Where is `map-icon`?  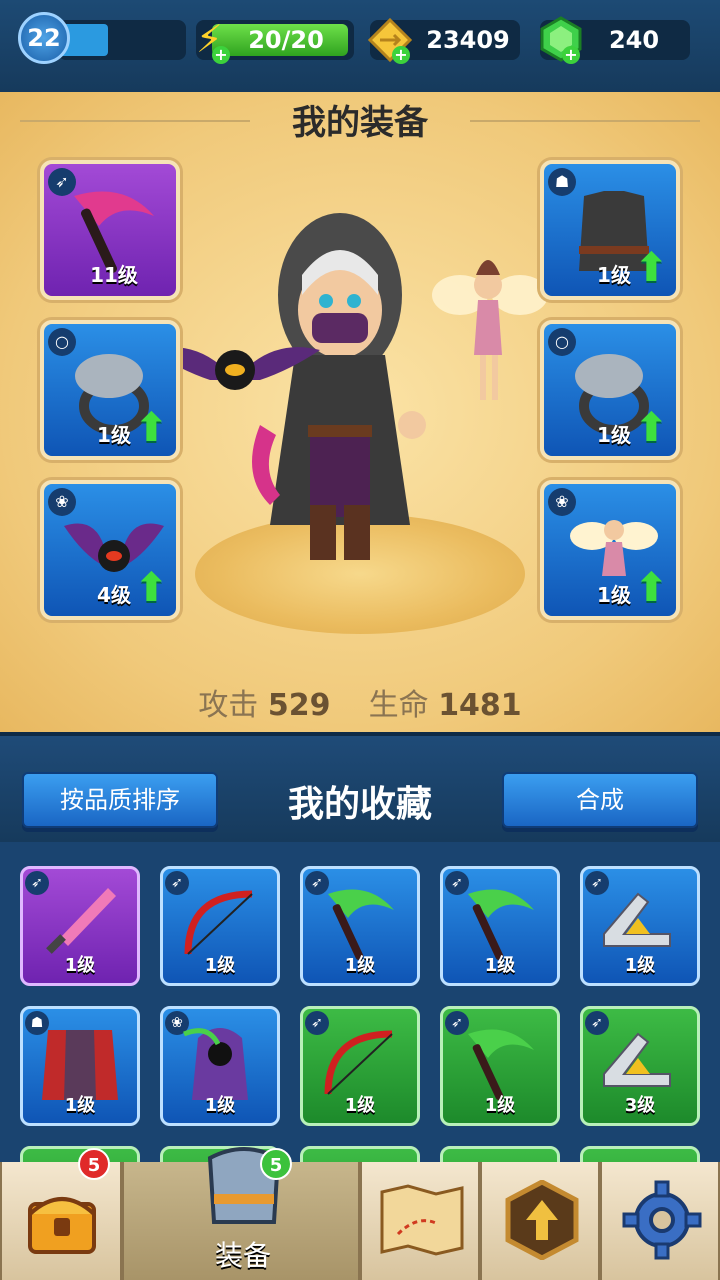 map-icon is located at coordinates (422, 1220).